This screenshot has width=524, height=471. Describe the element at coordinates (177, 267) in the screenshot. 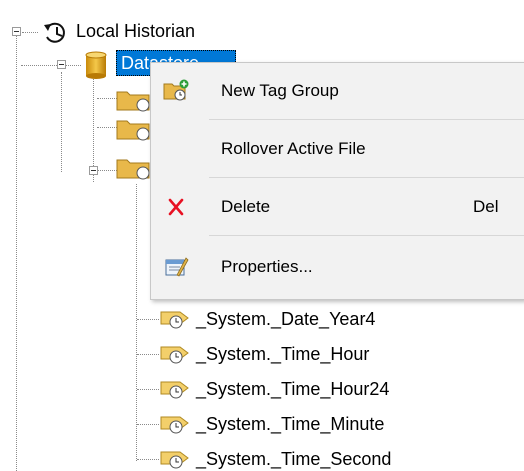

I see `properties-icon` at that location.